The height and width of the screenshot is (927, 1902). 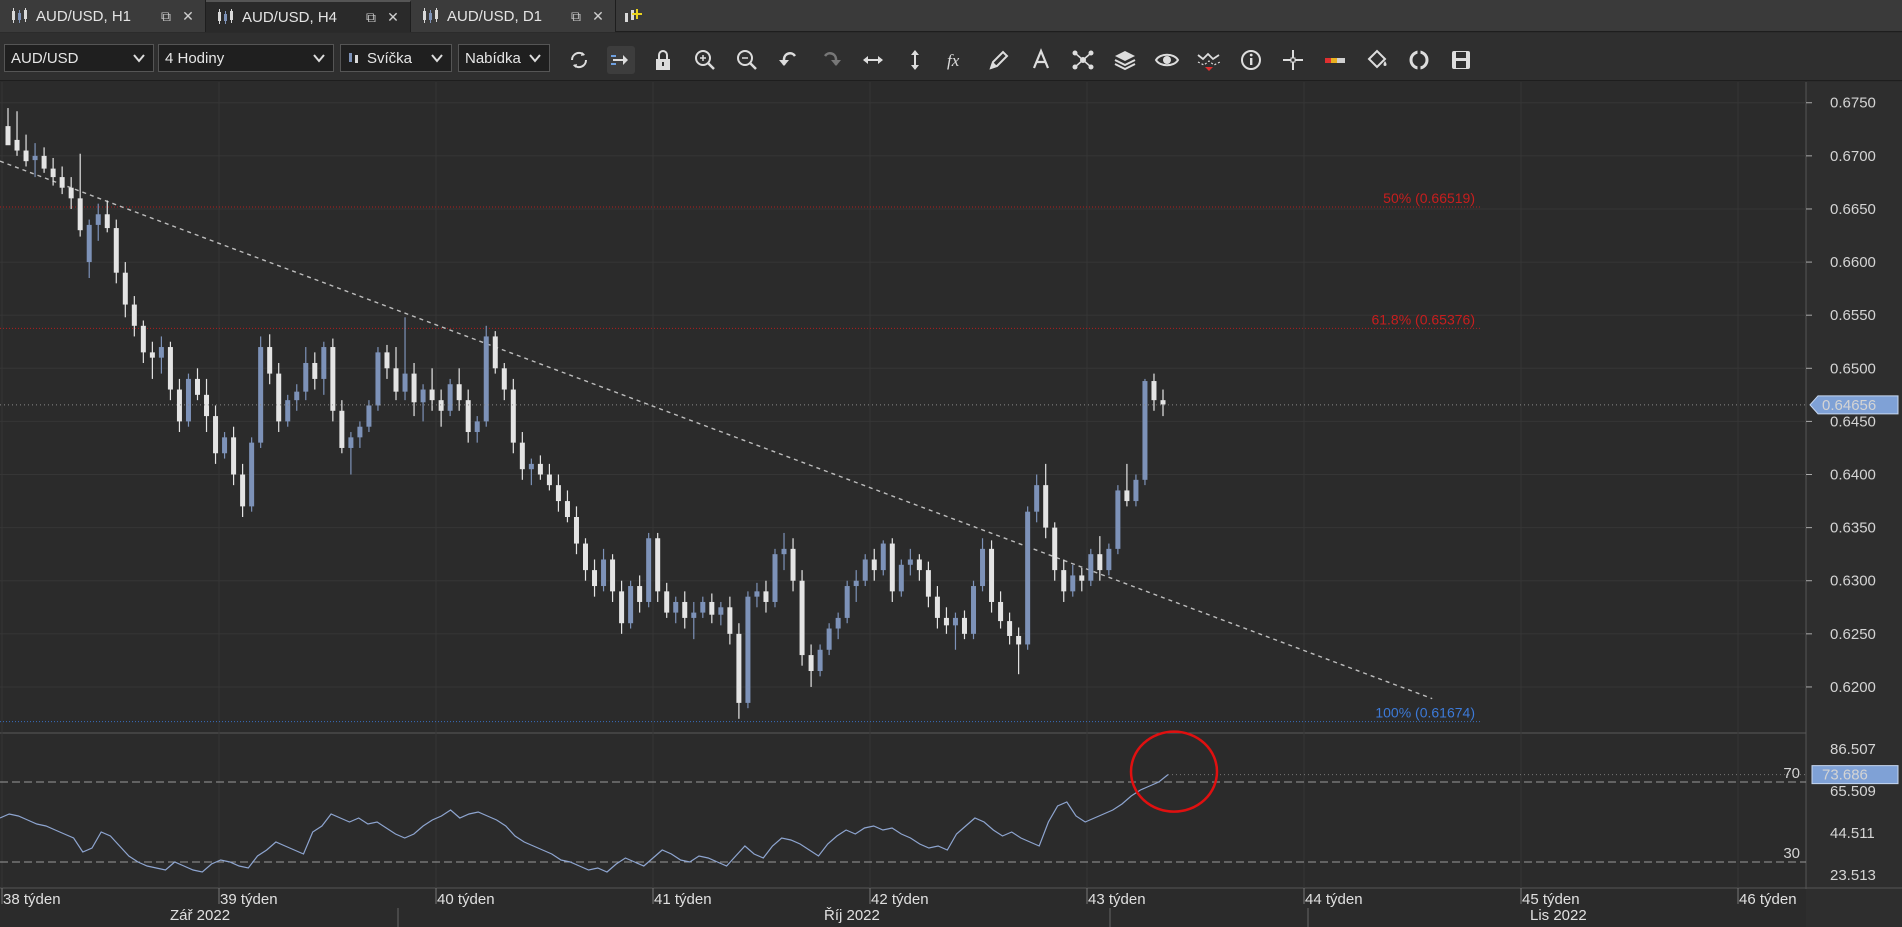 I want to click on price-tick-label: 0.6550, so click(x=1853, y=315).